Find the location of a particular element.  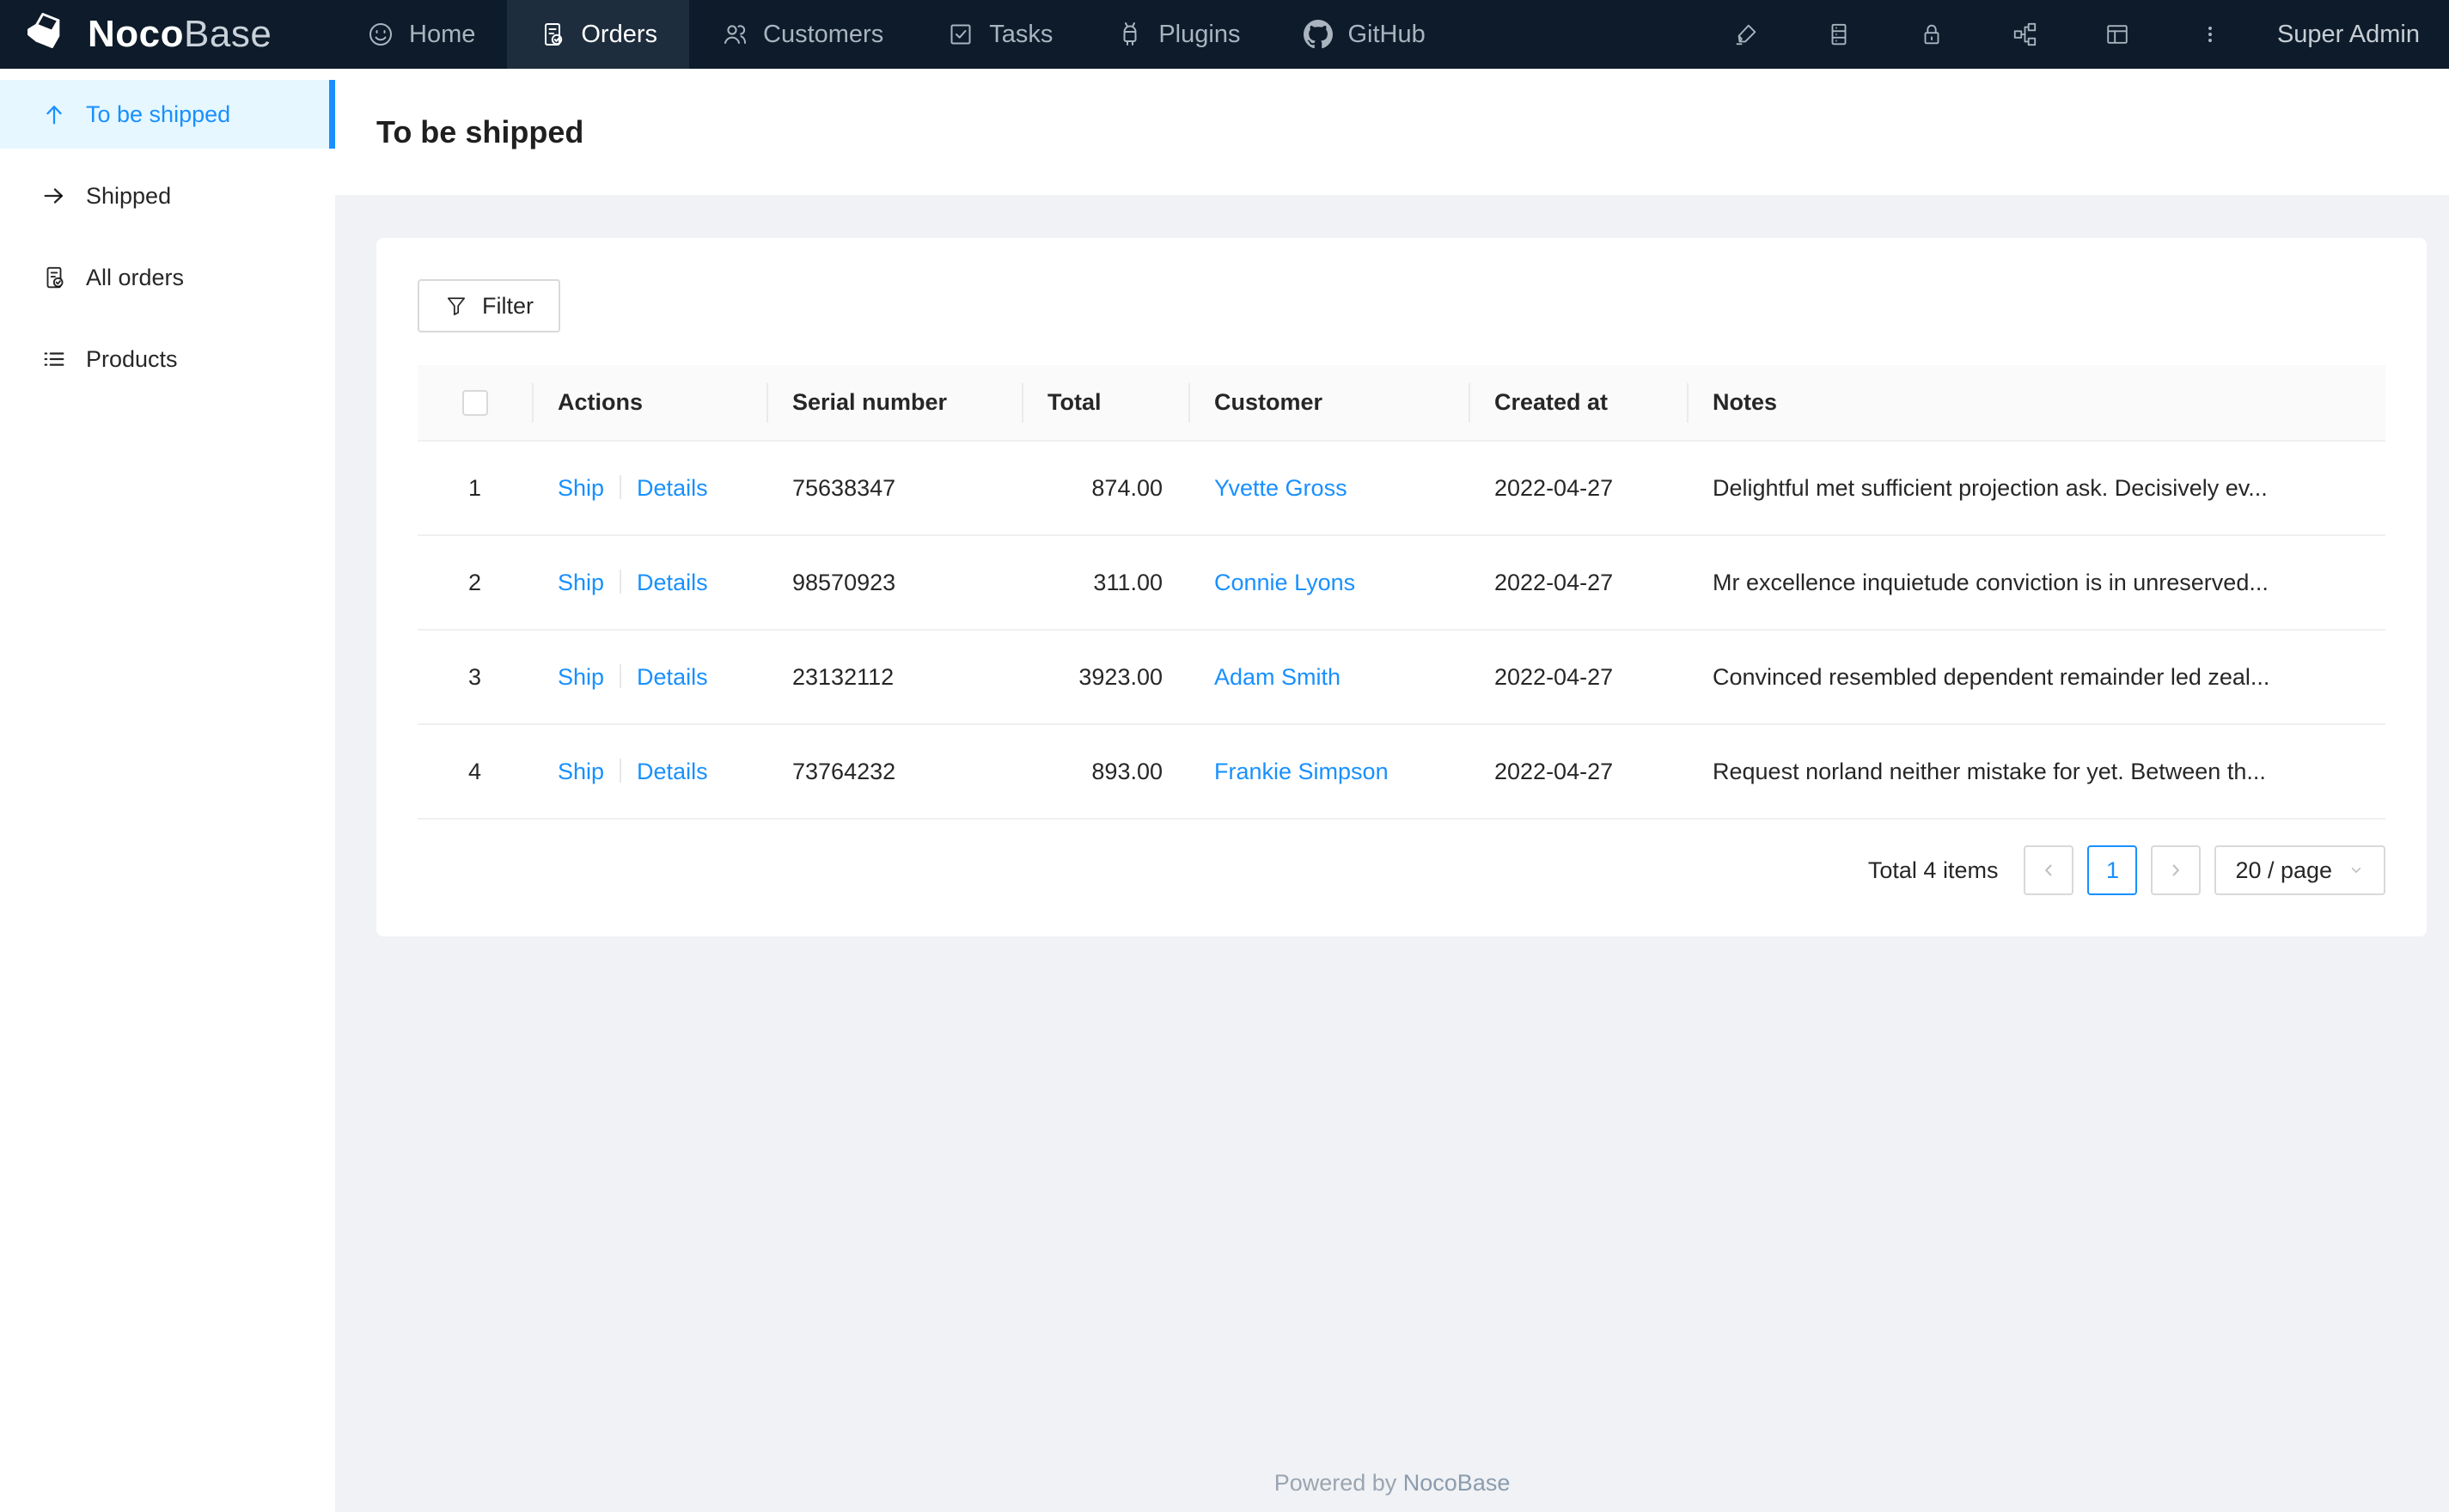

more-vertical-icon is located at coordinates (2210, 34).